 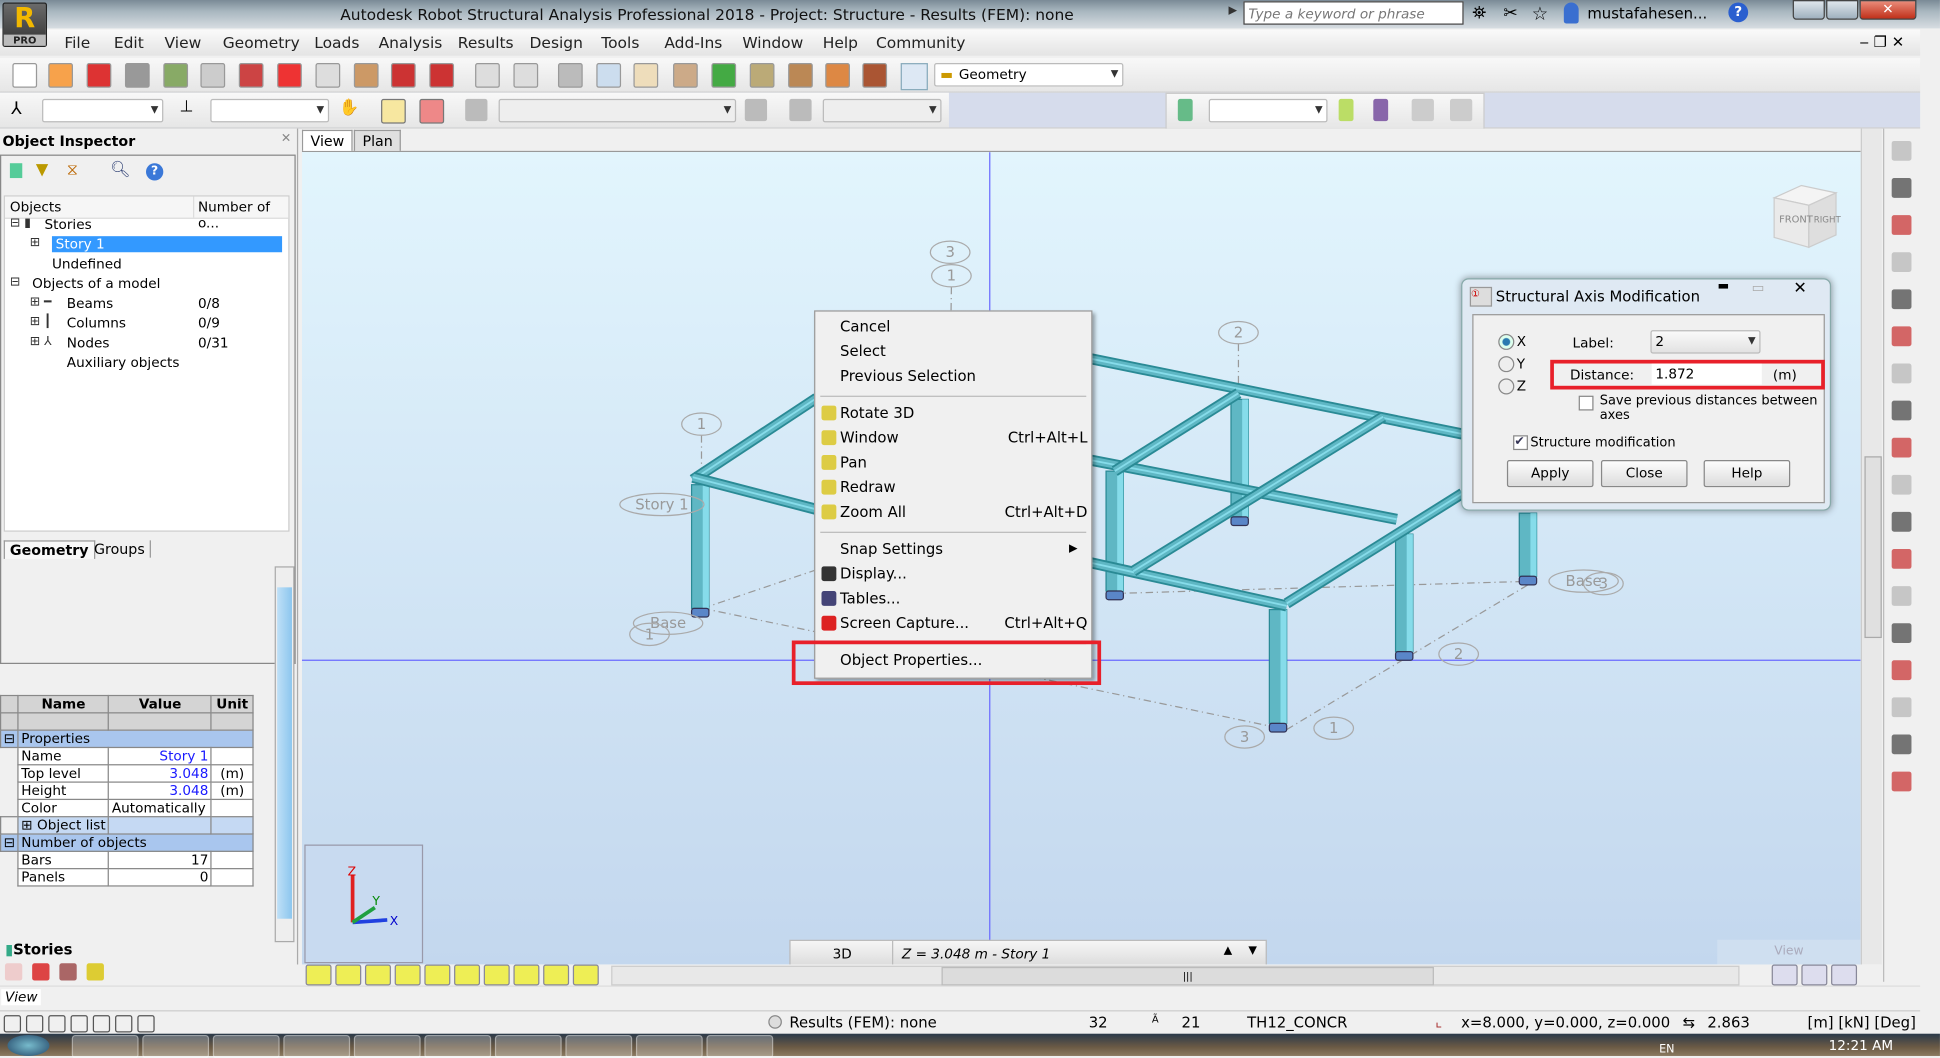 I want to click on menu-item-previous-selection: Previous Selection, so click(x=963, y=376).